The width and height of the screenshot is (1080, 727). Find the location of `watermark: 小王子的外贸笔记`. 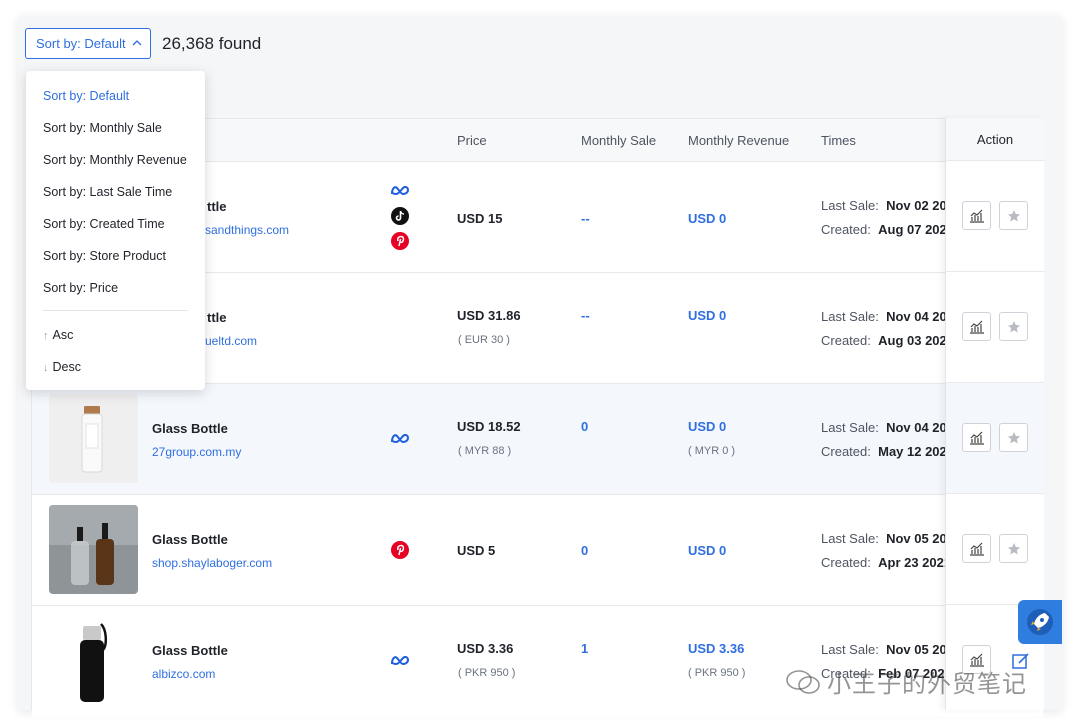

watermark: 小王子的外贸笔记 is located at coordinates (906, 681).